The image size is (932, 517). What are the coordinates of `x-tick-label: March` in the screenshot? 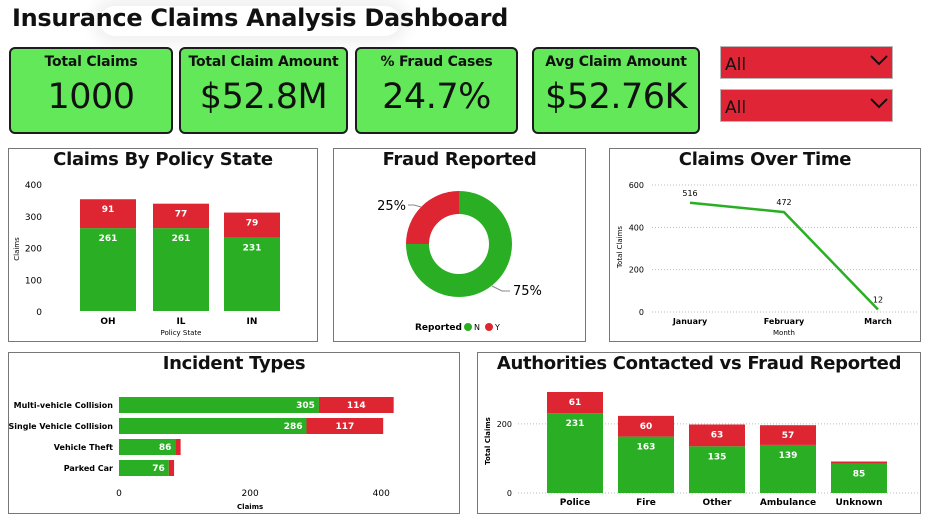 It's located at (878, 321).